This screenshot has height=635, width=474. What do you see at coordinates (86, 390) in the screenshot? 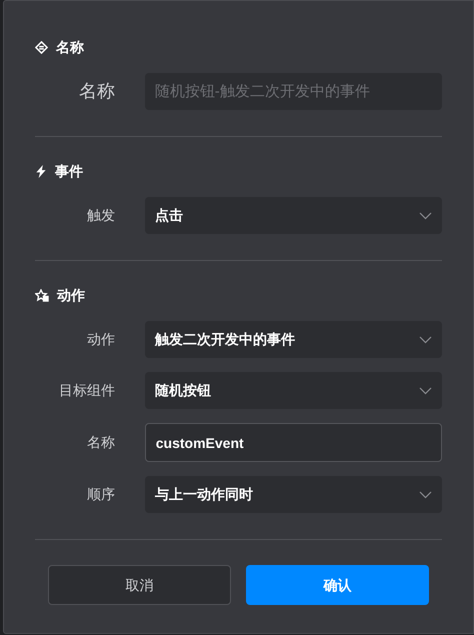
I see `field-label: 目标组件` at bounding box center [86, 390].